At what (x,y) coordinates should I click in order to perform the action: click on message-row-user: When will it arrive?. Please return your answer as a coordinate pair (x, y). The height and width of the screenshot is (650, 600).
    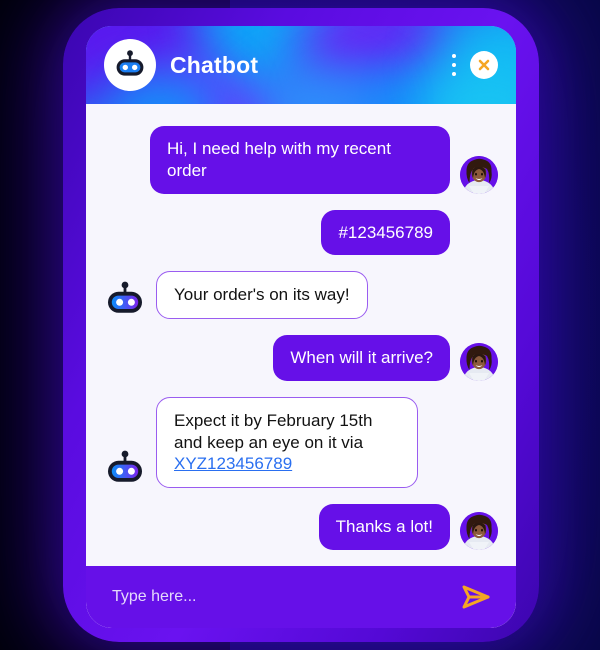
    Looking at the image, I should click on (301, 358).